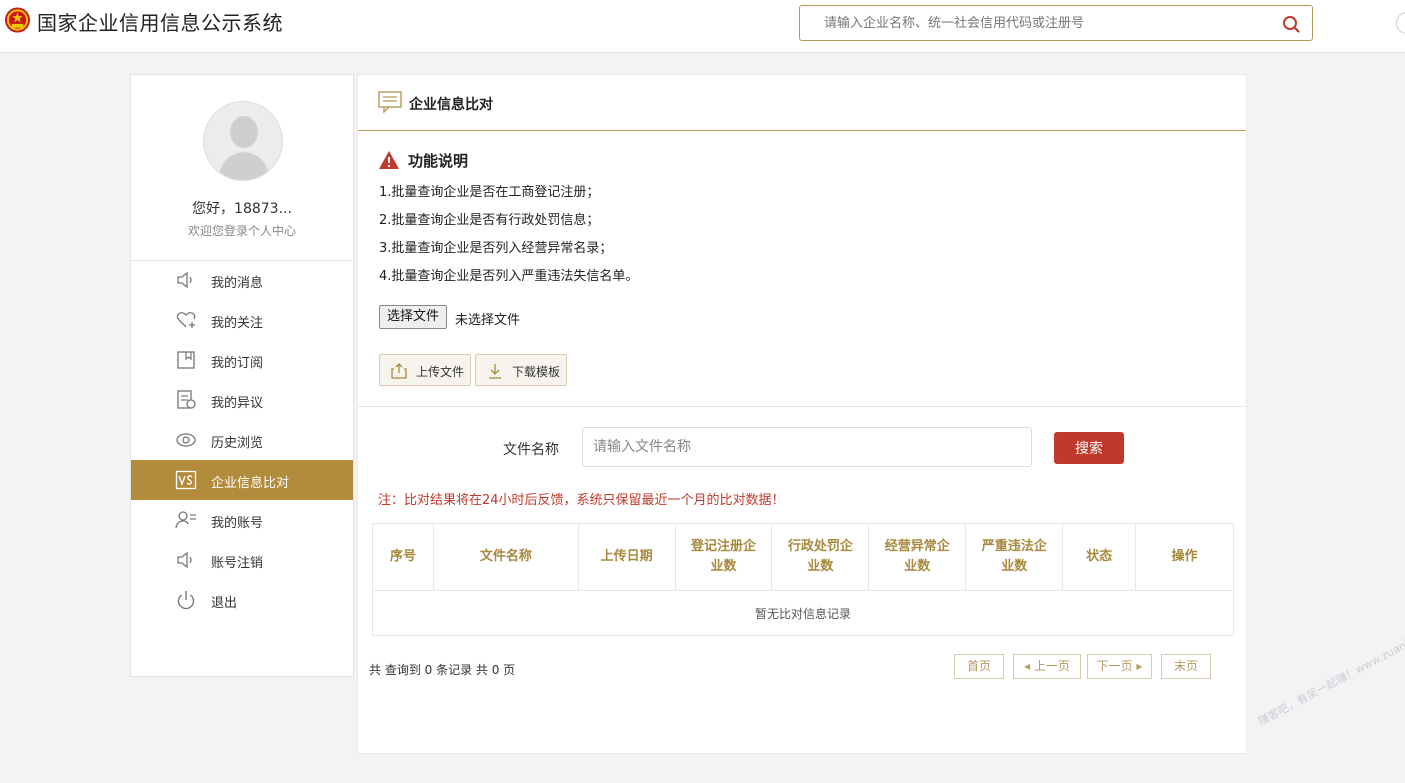 The width and height of the screenshot is (1405, 783). Describe the element at coordinates (440, 372) in the screenshot. I see `upload-file-label: 上传文件` at that location.